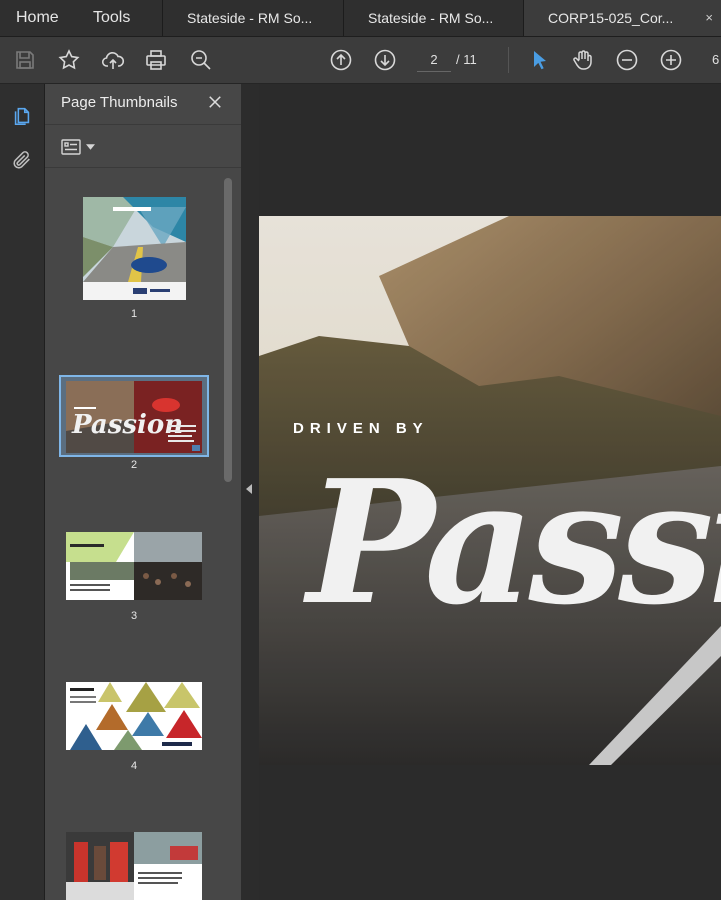 This screenshot has width=721, height=900. I want to click on cloud-upload-icon, so click(113, 60).